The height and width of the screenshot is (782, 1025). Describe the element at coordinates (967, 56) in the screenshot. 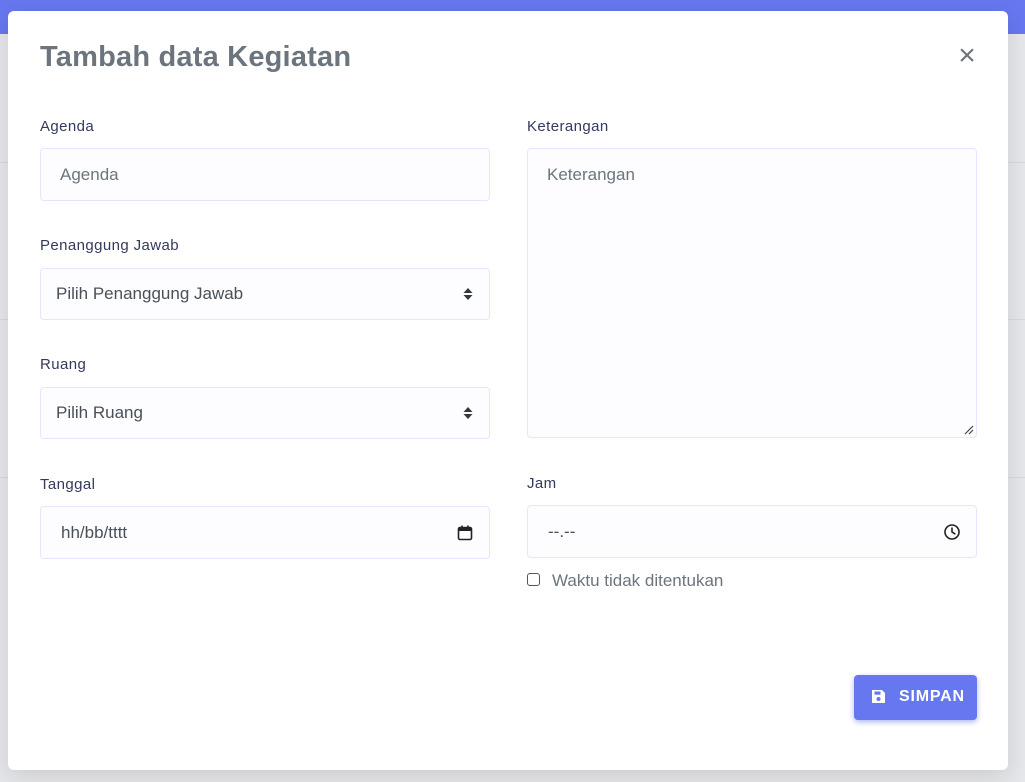

I see `close-icon: ×` at that location.